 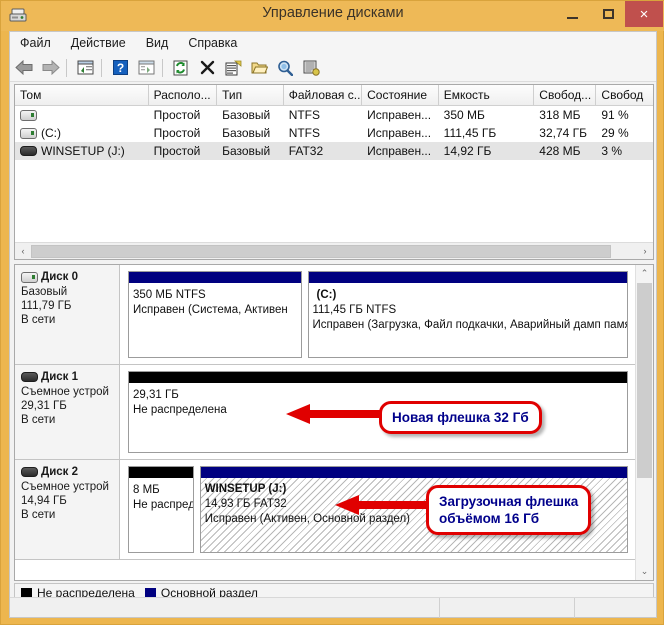 What do you see at coordinates (470, 133) in the screenshot?
I see `volume-capacity-cell: 111,45 ГБ` at bounding box center [470, 133].